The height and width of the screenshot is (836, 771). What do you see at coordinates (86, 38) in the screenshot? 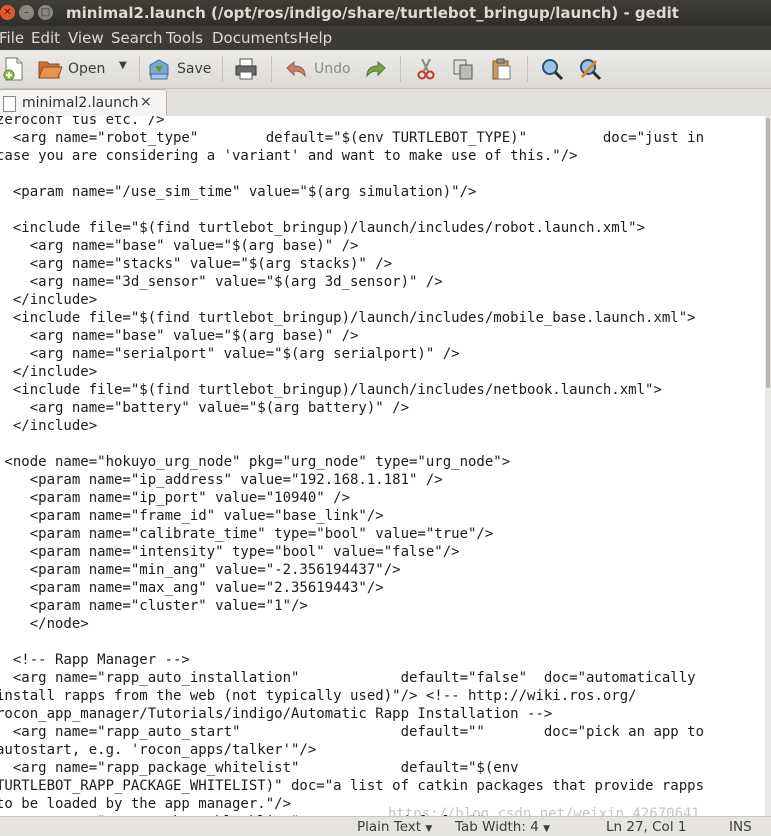
I see `menu-view: View` at bounding box center [86, 38].